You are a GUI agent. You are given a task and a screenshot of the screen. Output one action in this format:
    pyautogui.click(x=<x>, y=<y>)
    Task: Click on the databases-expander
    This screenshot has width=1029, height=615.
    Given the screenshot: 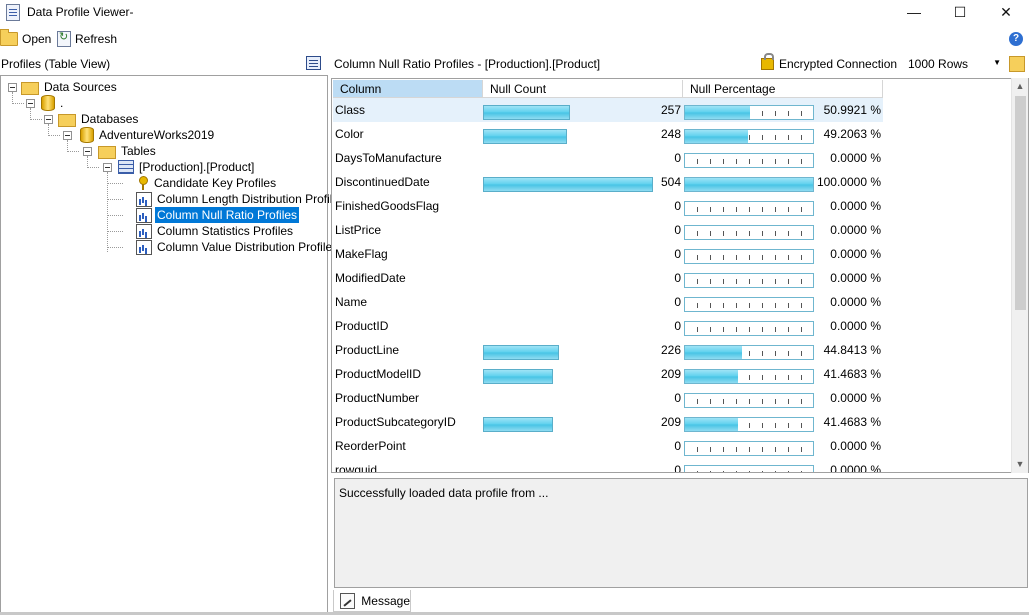 What is the action you would take?
    pyautogui.click(x=48, y=119)
    